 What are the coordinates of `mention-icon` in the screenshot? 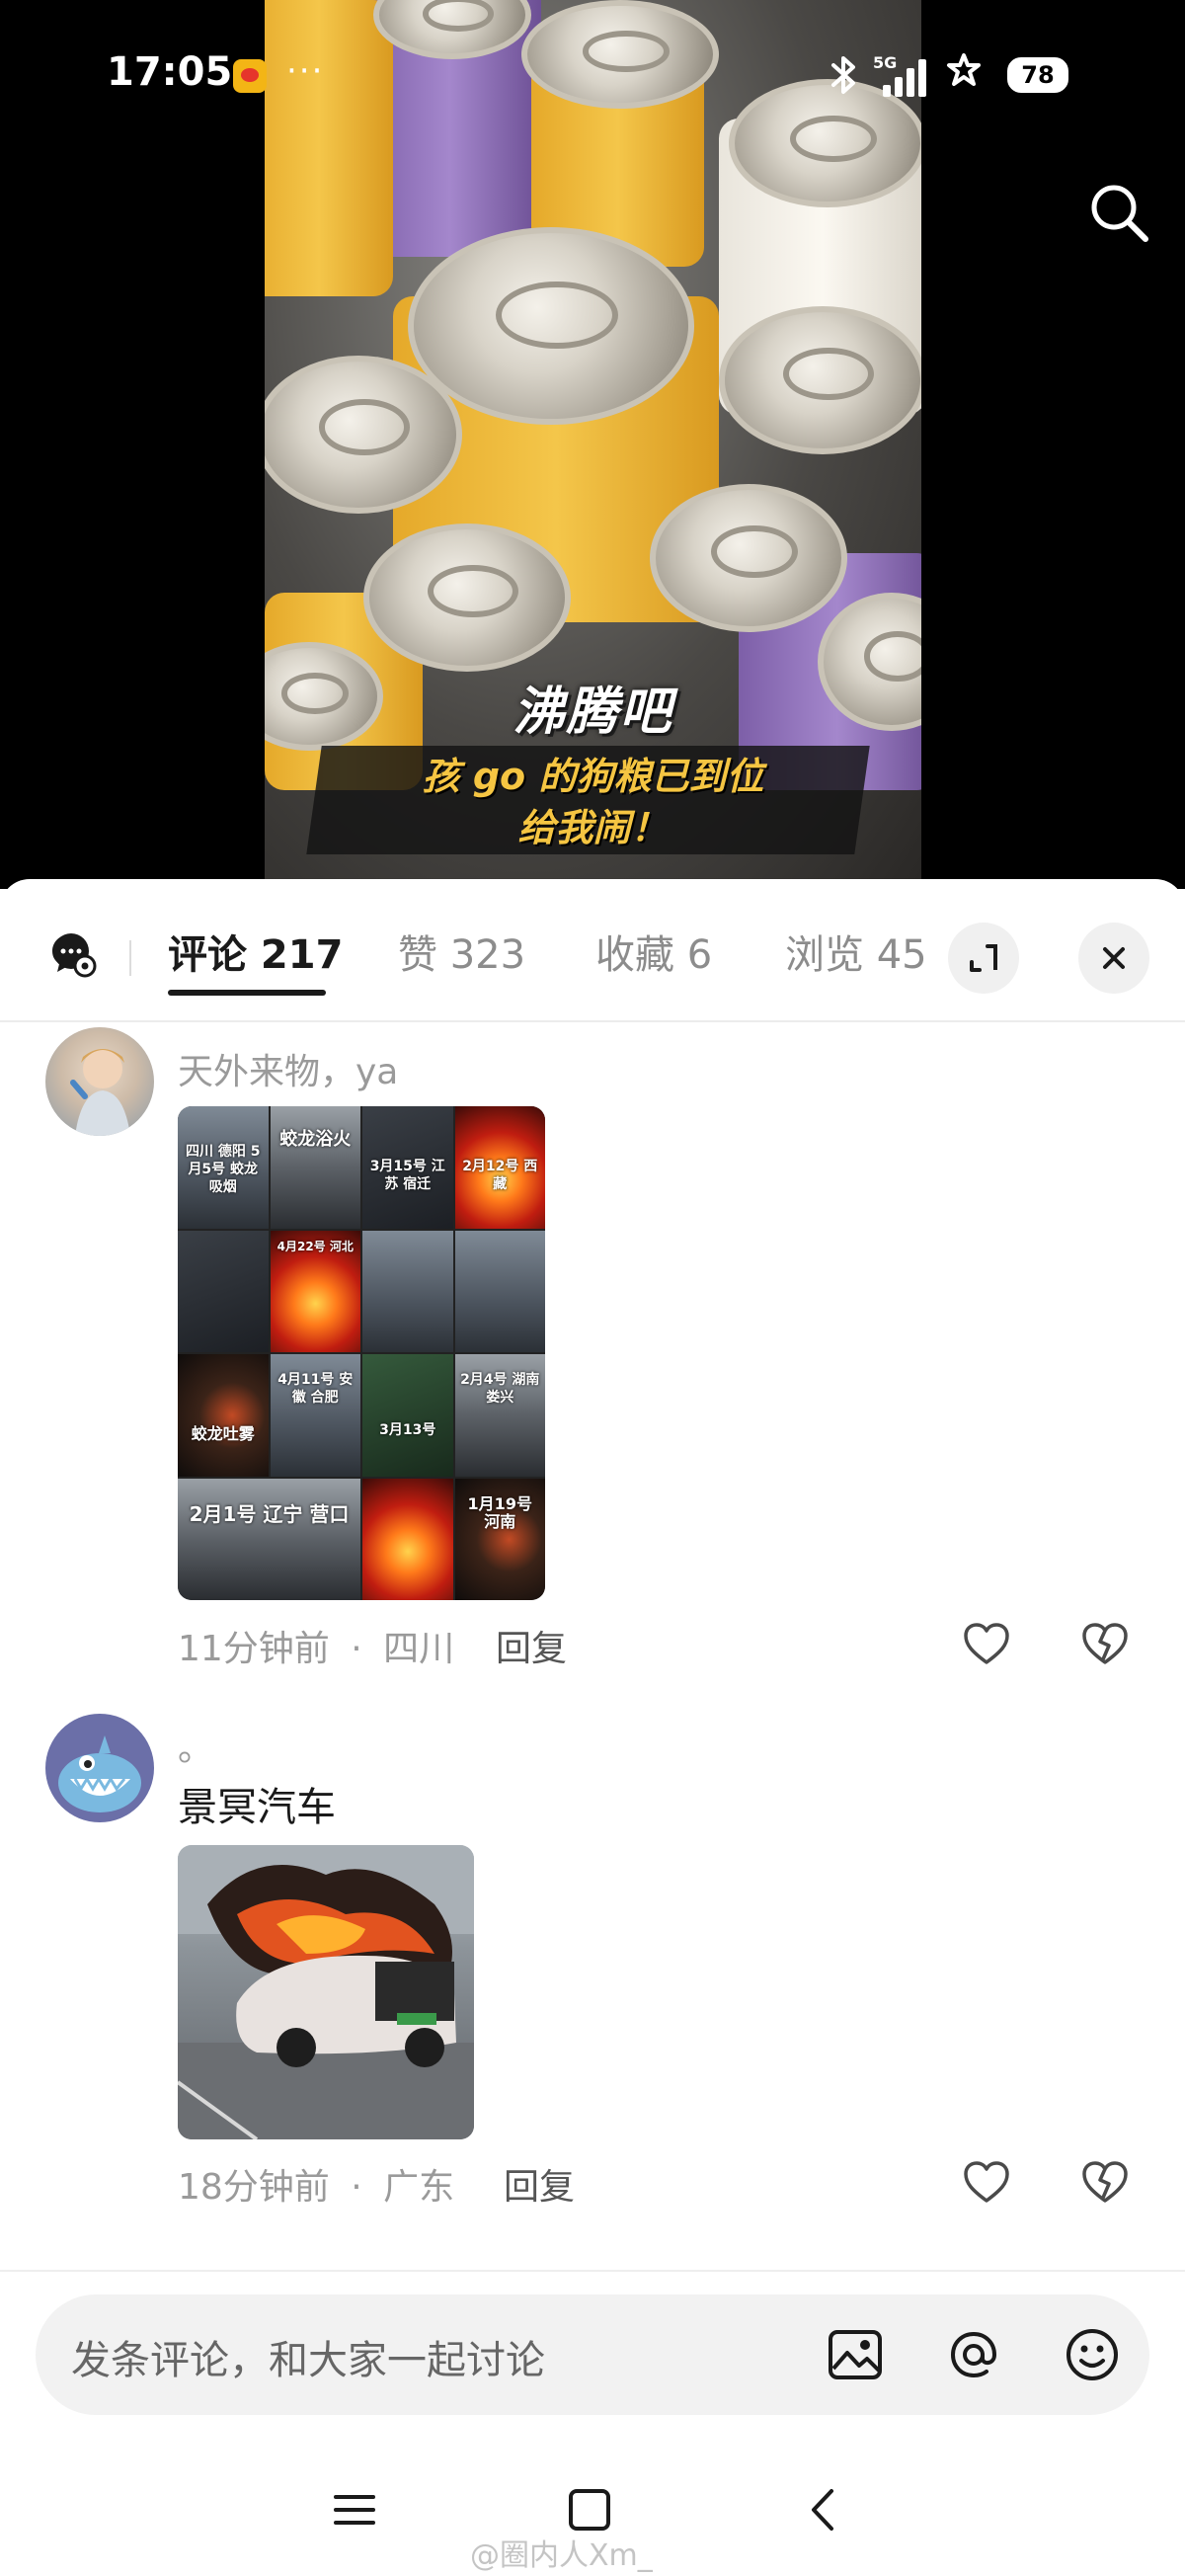 It's located at (974, 2354).